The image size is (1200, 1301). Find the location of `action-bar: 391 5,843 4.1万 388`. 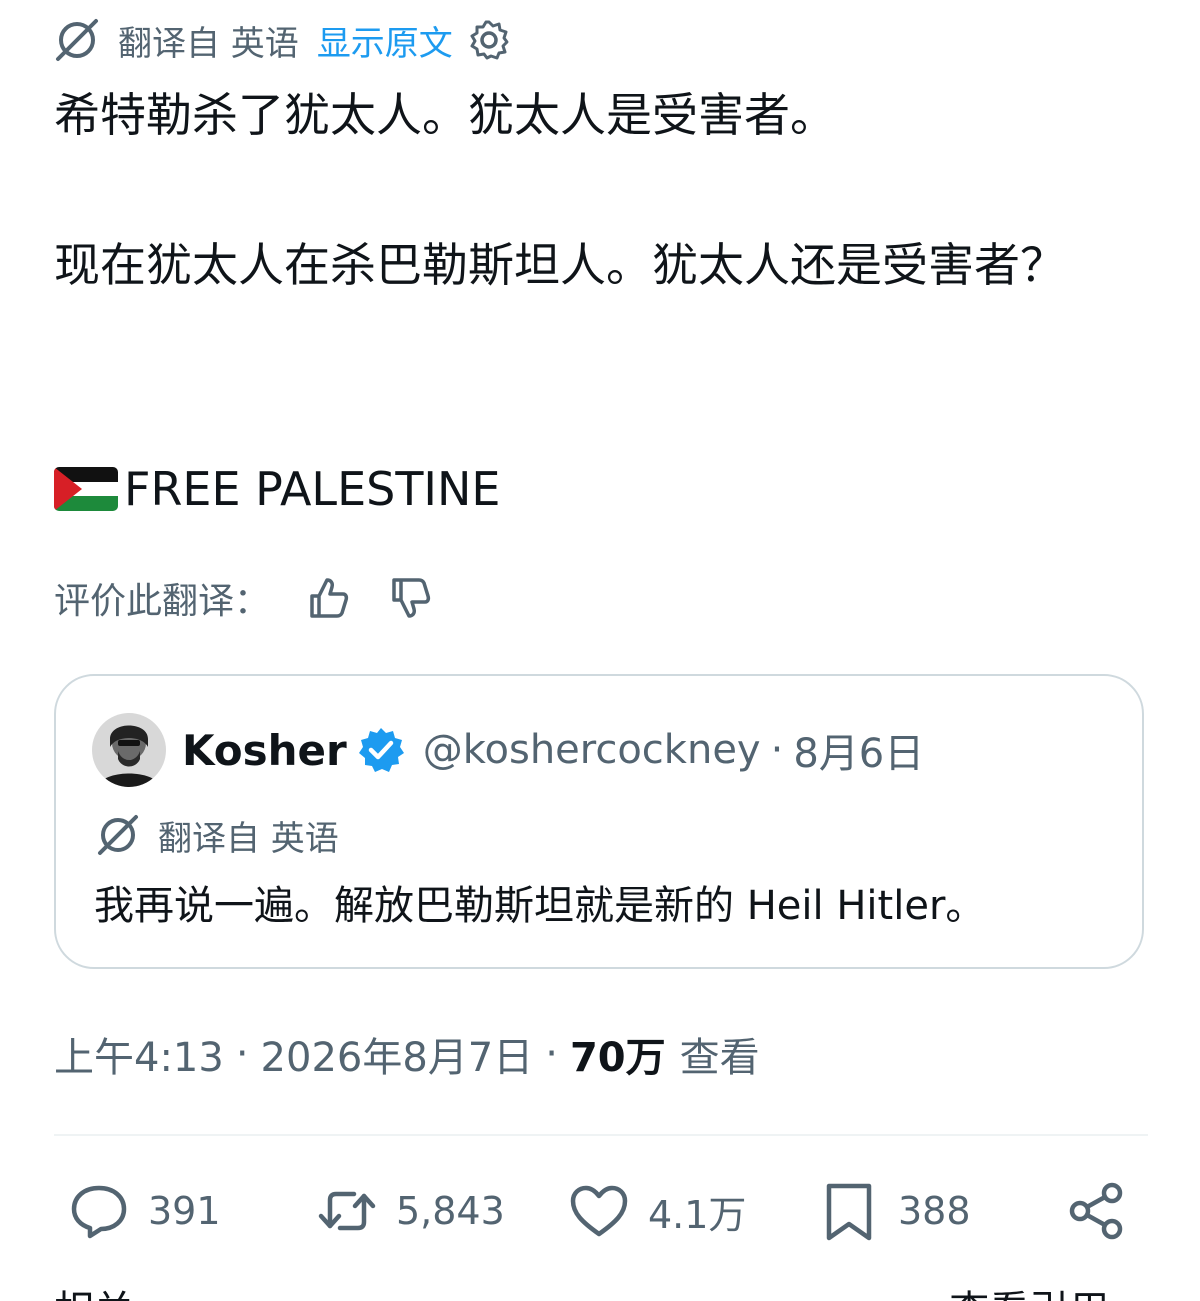

action-bar: 391 5,843 4.1万 388 is located at coordinates (601, 1211).